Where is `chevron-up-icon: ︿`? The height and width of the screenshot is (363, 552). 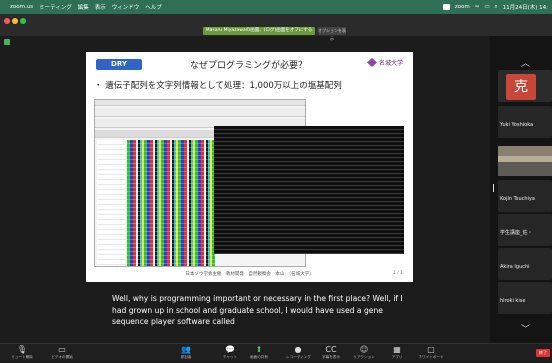 chevron-up-icon: ︿ is located at coordinates (525, 62).